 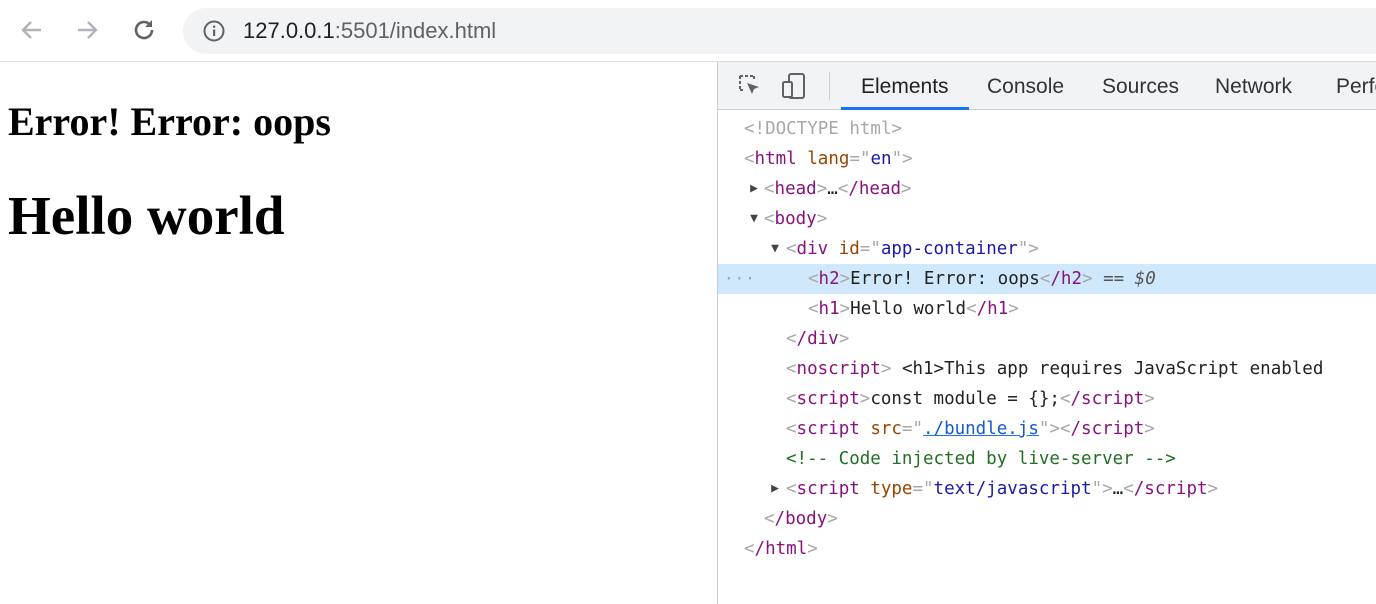 What do you see at coordinates (1129, 279) in the screenshot?
I see `selected-marker: == $0` at bounding box center [1129, 279].